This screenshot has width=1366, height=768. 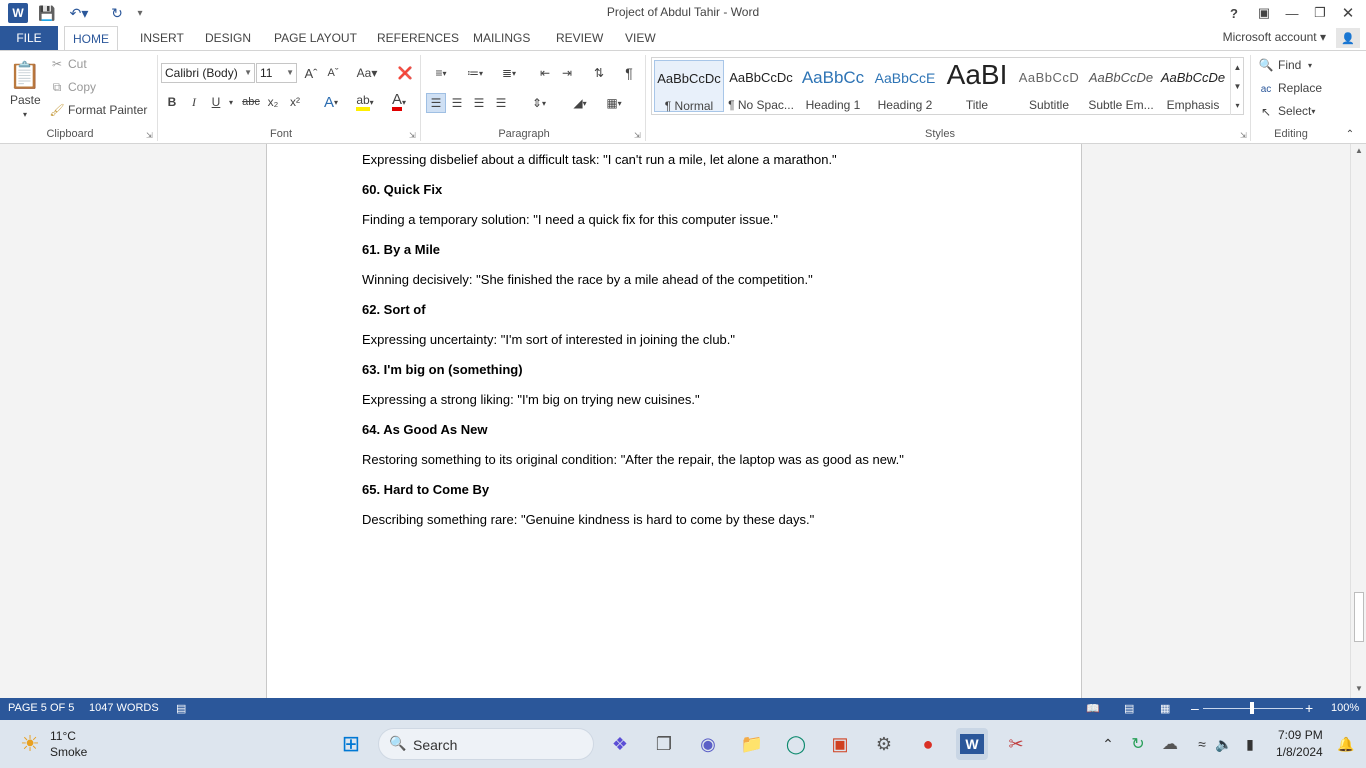 What do you see at coordinates (1049, 86) in the screenshot?
I see `style-subtitle: AaBbCcD Subtitle` at bounding box center [1049, 86].